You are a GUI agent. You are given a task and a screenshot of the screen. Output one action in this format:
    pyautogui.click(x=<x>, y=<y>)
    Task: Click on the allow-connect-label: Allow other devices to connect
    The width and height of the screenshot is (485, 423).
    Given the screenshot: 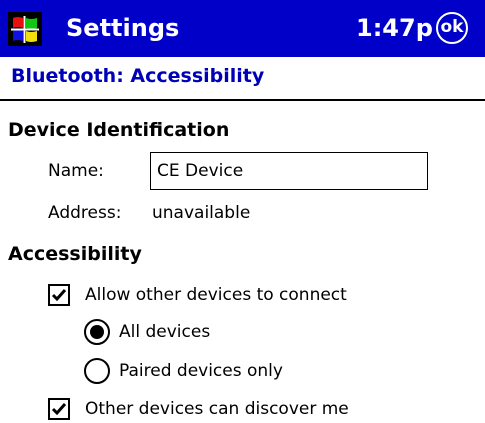 What is the action you would take?
    pyautogui.click(x=216, y=295)
    